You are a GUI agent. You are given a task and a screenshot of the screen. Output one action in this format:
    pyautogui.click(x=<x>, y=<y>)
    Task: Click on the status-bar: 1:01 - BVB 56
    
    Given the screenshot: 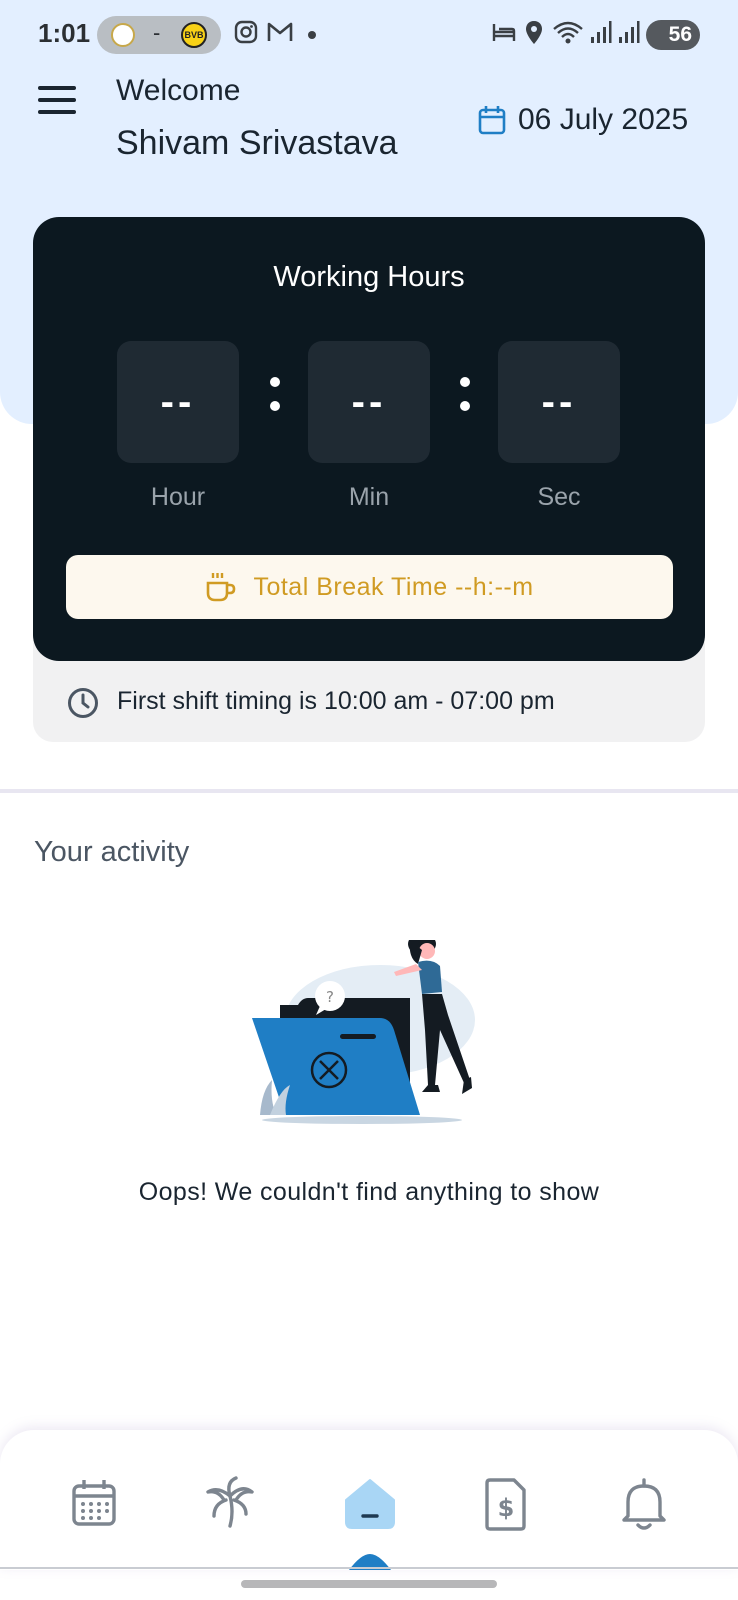 What is the action you would take?
    pyautogui.click(x=369, y=35)
    